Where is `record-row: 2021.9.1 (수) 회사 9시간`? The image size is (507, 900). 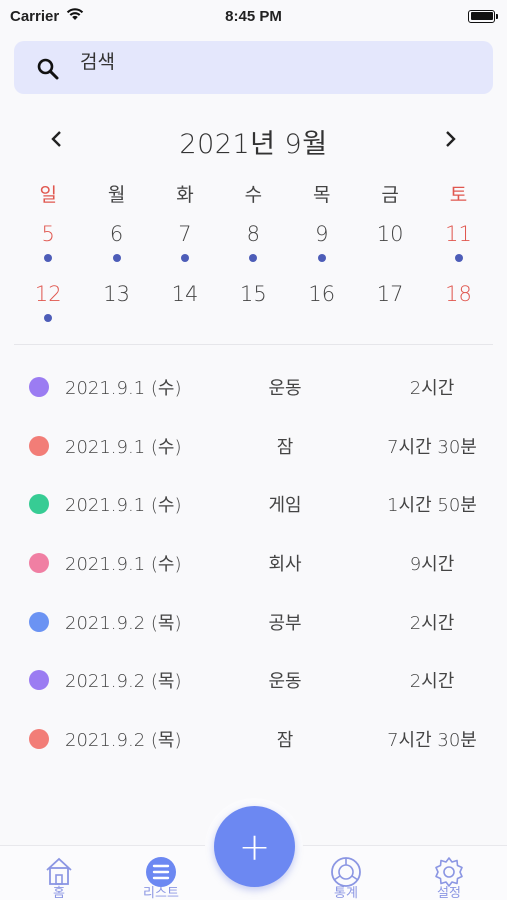 record-row: 2021.9.1 (수) 회사 9시간 is located at coordinates (253, 563).